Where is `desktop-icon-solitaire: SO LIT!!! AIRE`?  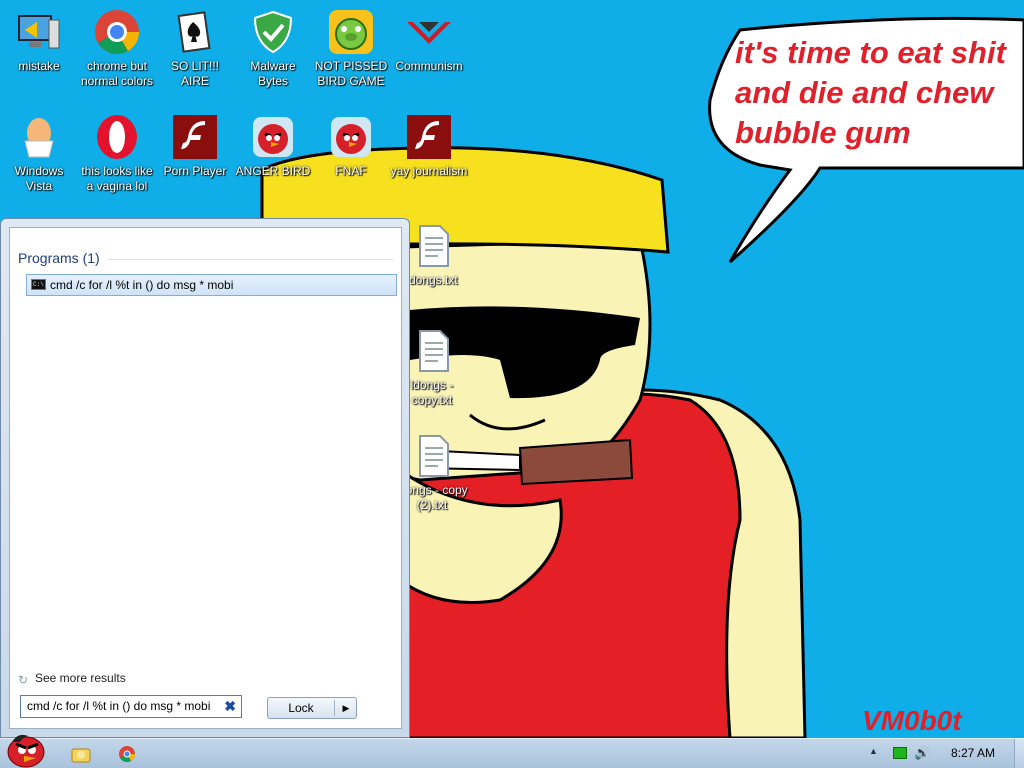
desktop-icon-solitaire: SO LIT!!! AIRE is located at coordinates (195, 48).